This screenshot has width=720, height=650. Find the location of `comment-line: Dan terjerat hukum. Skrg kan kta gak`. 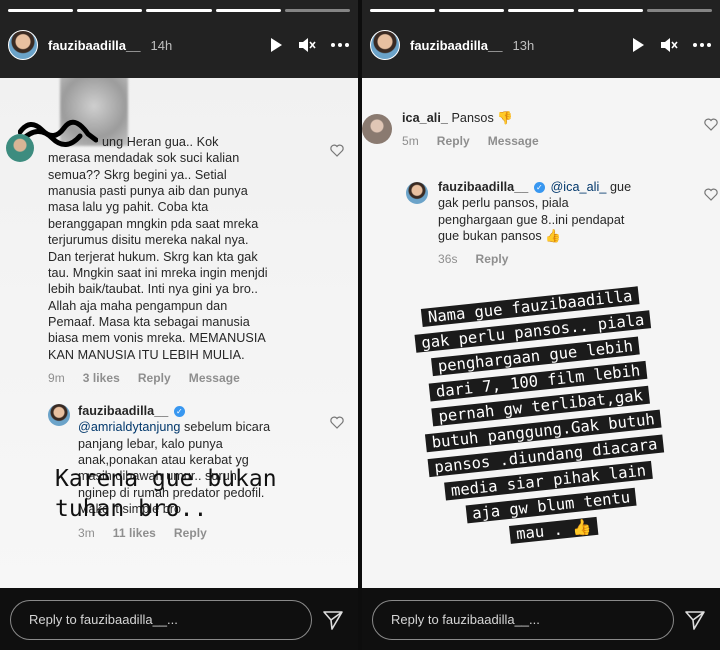

comment-line: Dan terjerat hukum. Skrg kan kta gak is located at coordinates (153, 256).